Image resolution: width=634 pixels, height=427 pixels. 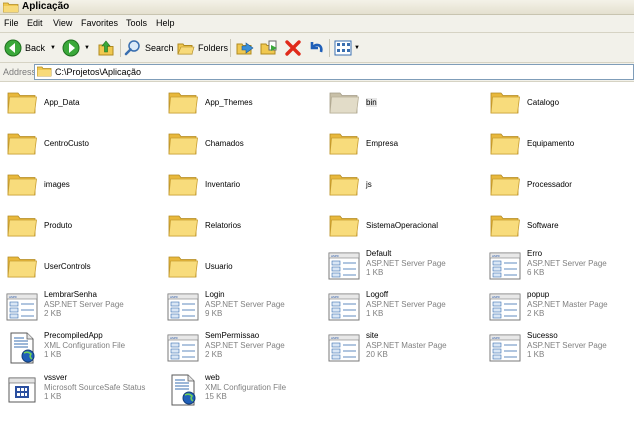 What do you see at coordinates (165, 23) in the screenshot?
I see `menu-help: Help` at bounding box center [165, 23].